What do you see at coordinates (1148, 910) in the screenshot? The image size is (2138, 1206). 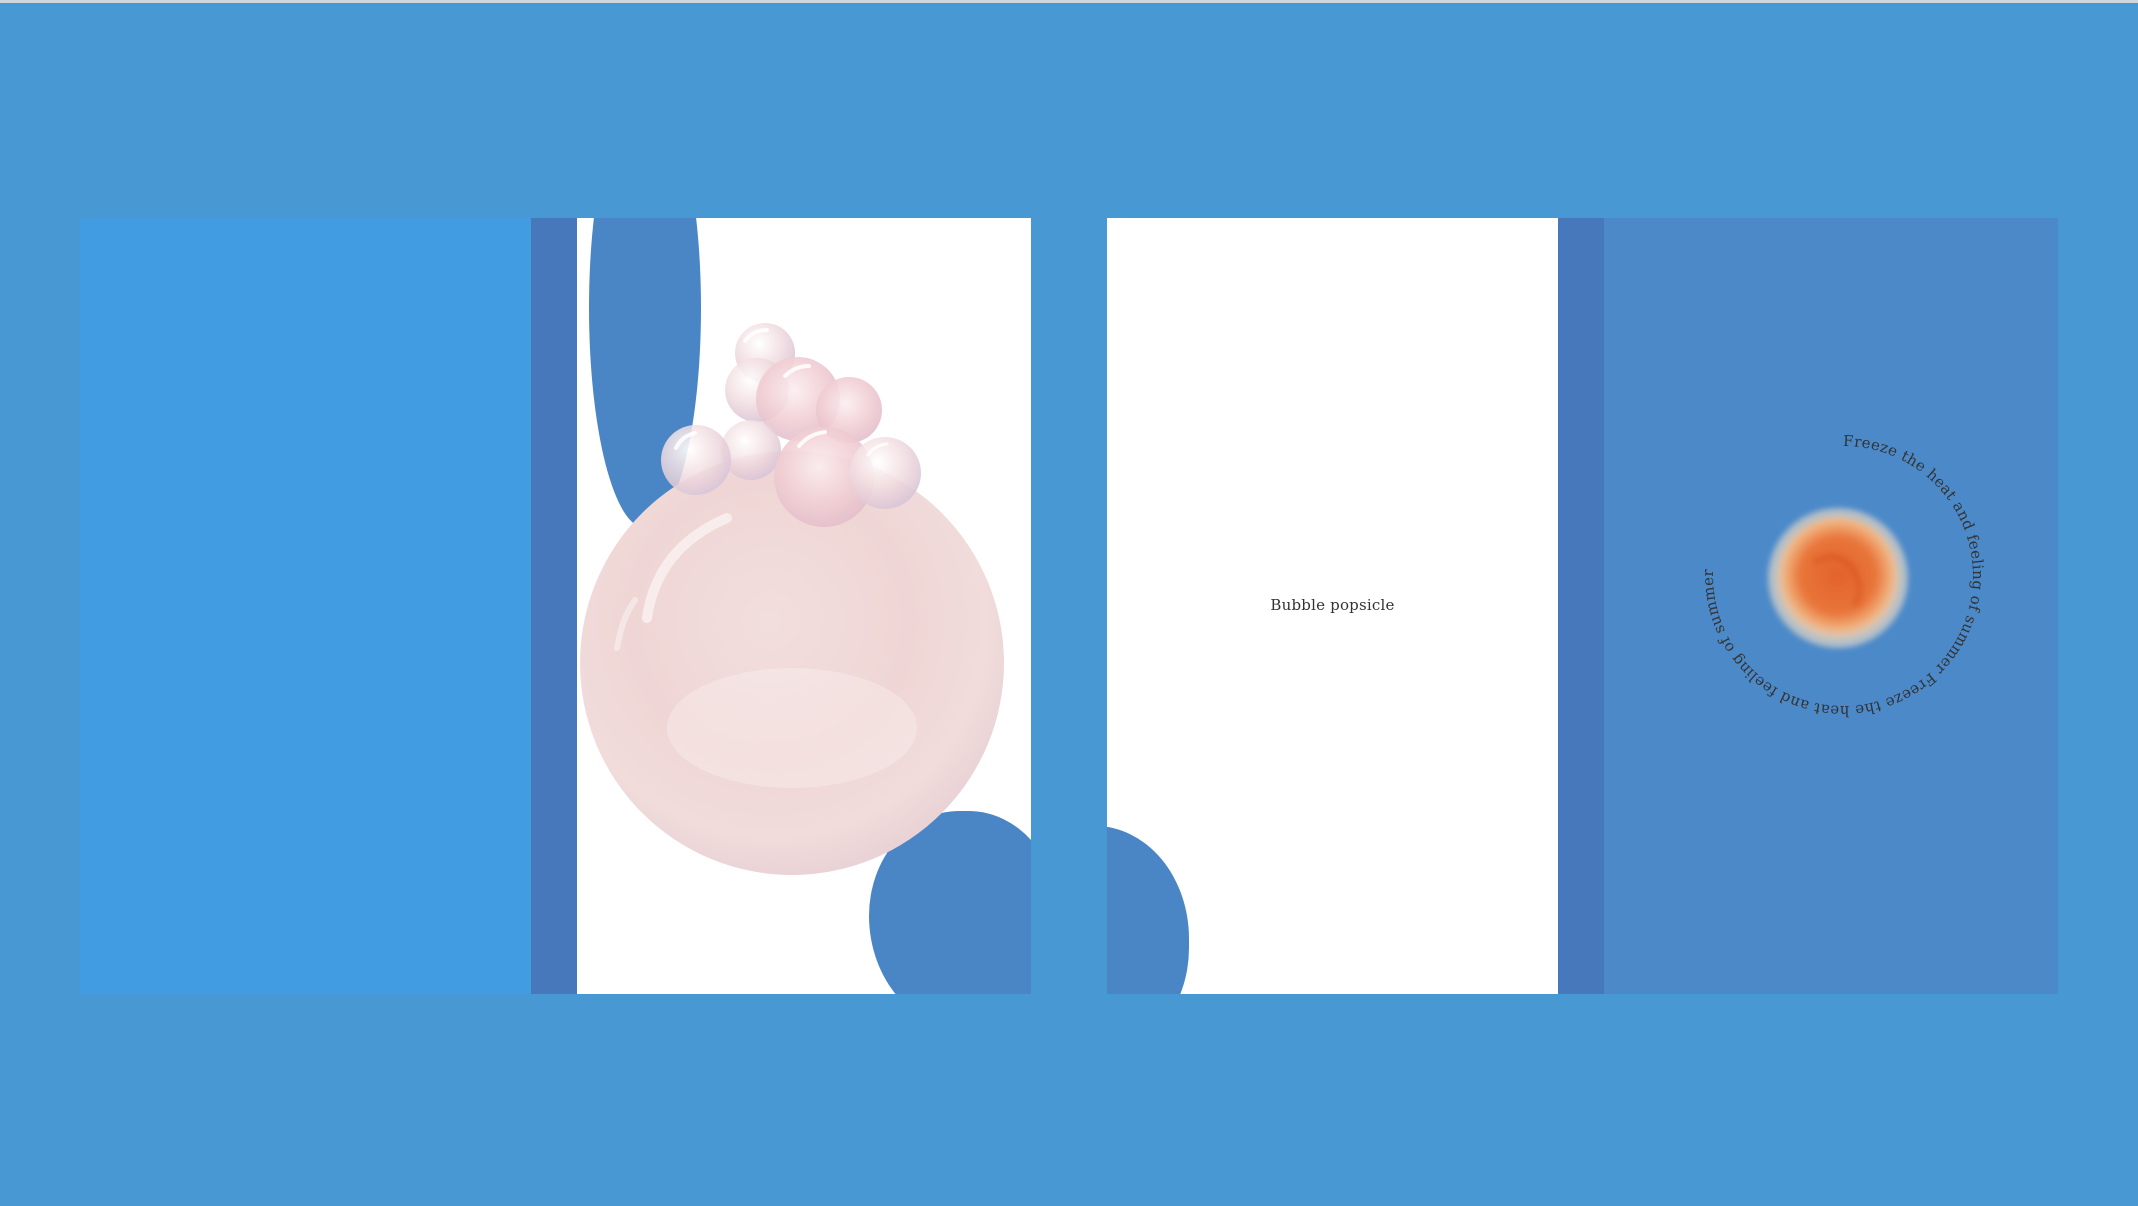 I see `blue-blob-bottom-left` at bounding box center [1148, 910].